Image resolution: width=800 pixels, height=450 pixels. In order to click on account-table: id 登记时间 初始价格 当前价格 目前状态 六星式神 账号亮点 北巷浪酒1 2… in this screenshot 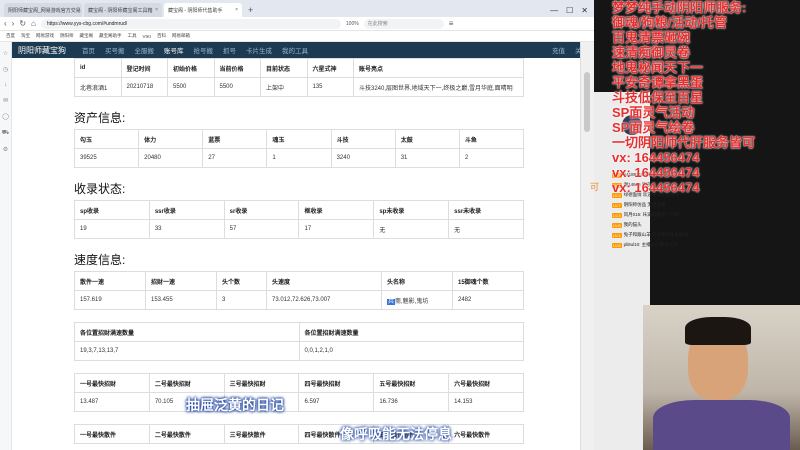, I will do `click(299, 77)`.